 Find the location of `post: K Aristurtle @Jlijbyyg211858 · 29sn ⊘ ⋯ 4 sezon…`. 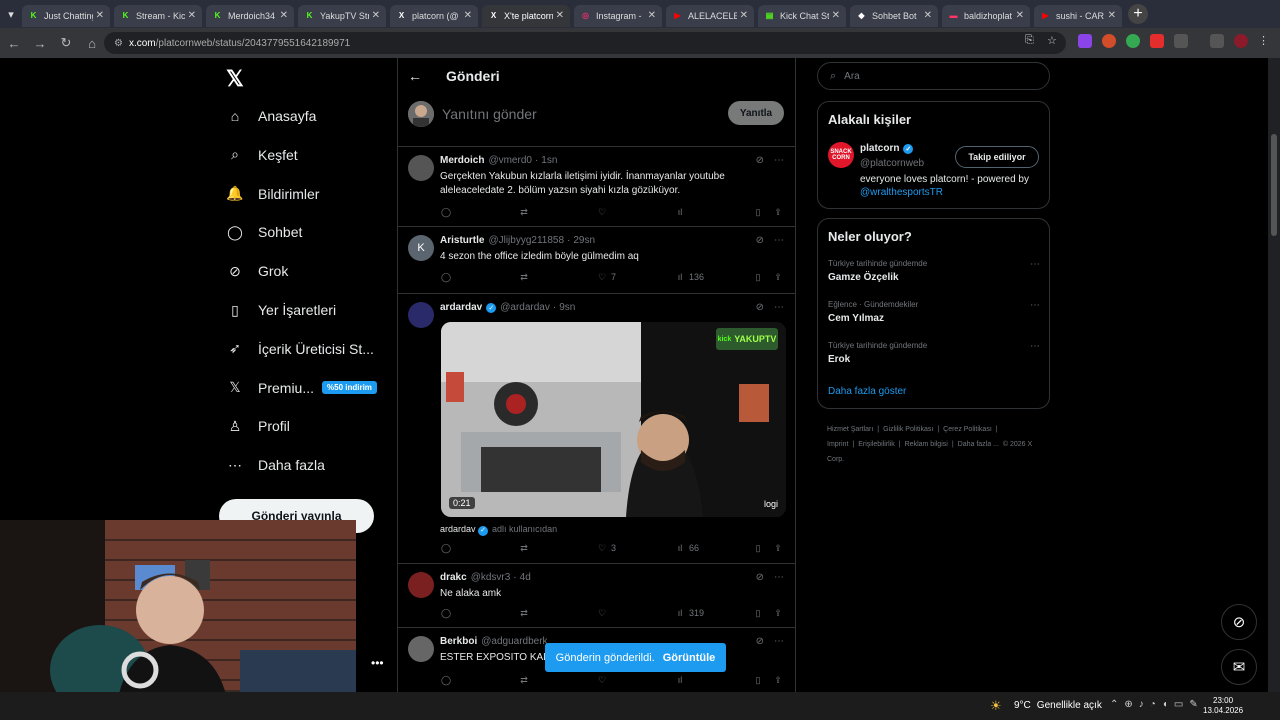

post: K Aristurtle @Jlijbyyg211858 · 29sn ⊘ ⋯ 4 sezon… is located at coordinates (596, 260).